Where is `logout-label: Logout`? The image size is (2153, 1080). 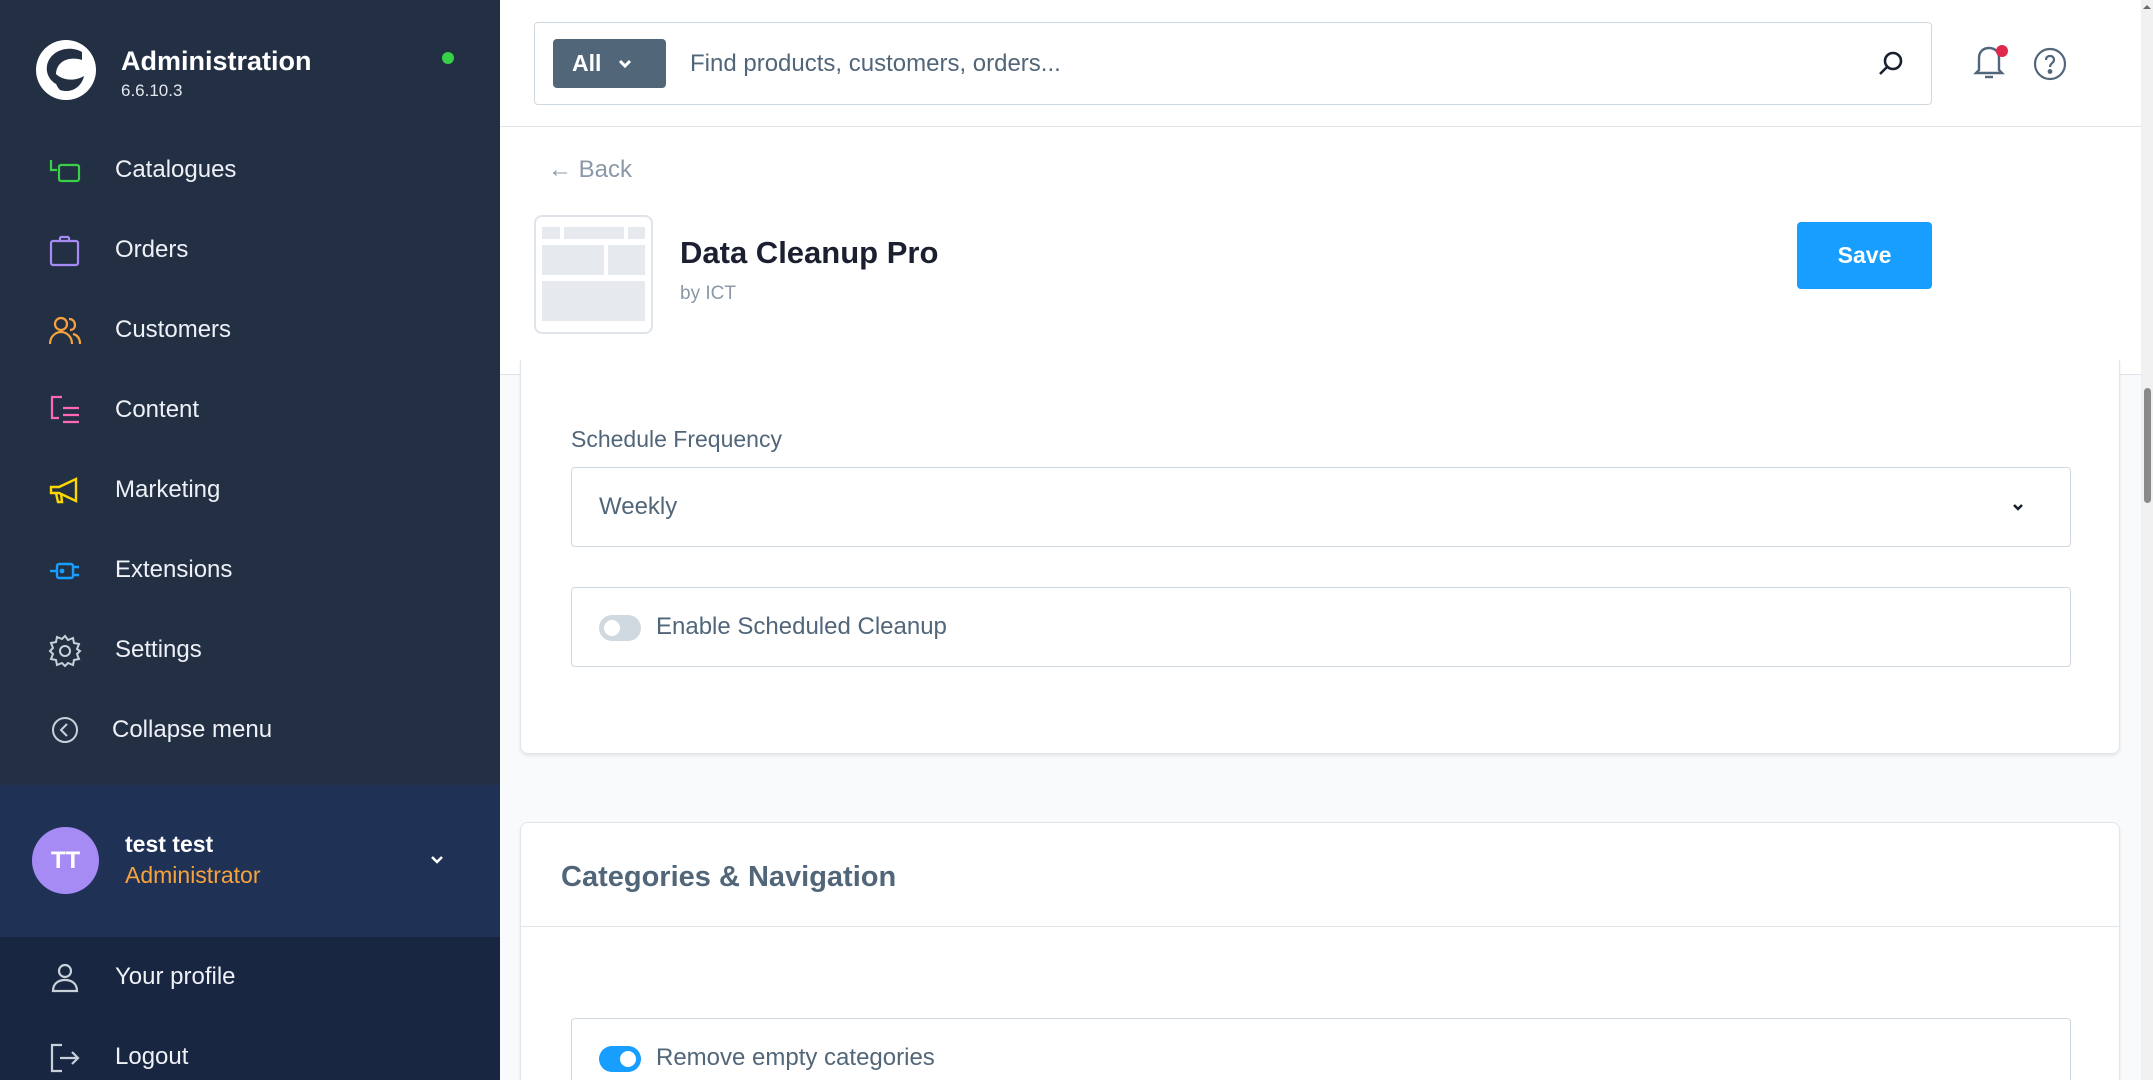
logout-label: Logout is located at coordinates (152, 1056).